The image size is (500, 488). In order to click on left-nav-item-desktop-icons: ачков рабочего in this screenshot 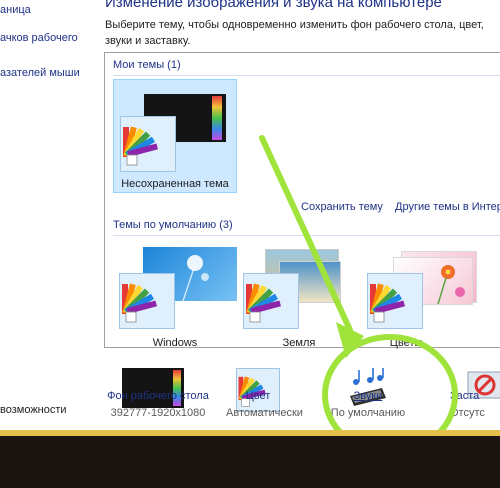, I will do `click(39, 38)`.